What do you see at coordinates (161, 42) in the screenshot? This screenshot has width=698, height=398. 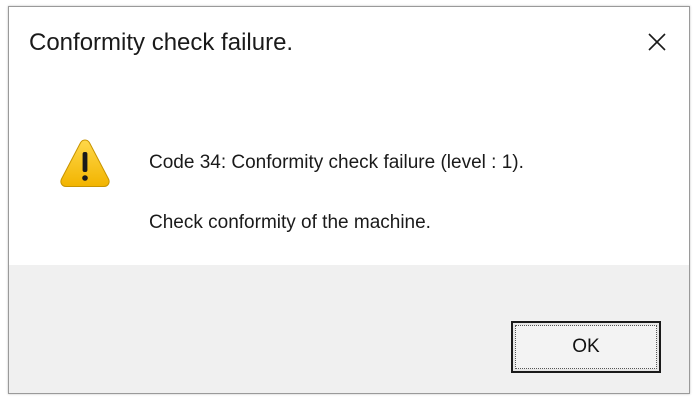 I see `dialog-title: Conformity check failure.` at bounding box center [161, 42].